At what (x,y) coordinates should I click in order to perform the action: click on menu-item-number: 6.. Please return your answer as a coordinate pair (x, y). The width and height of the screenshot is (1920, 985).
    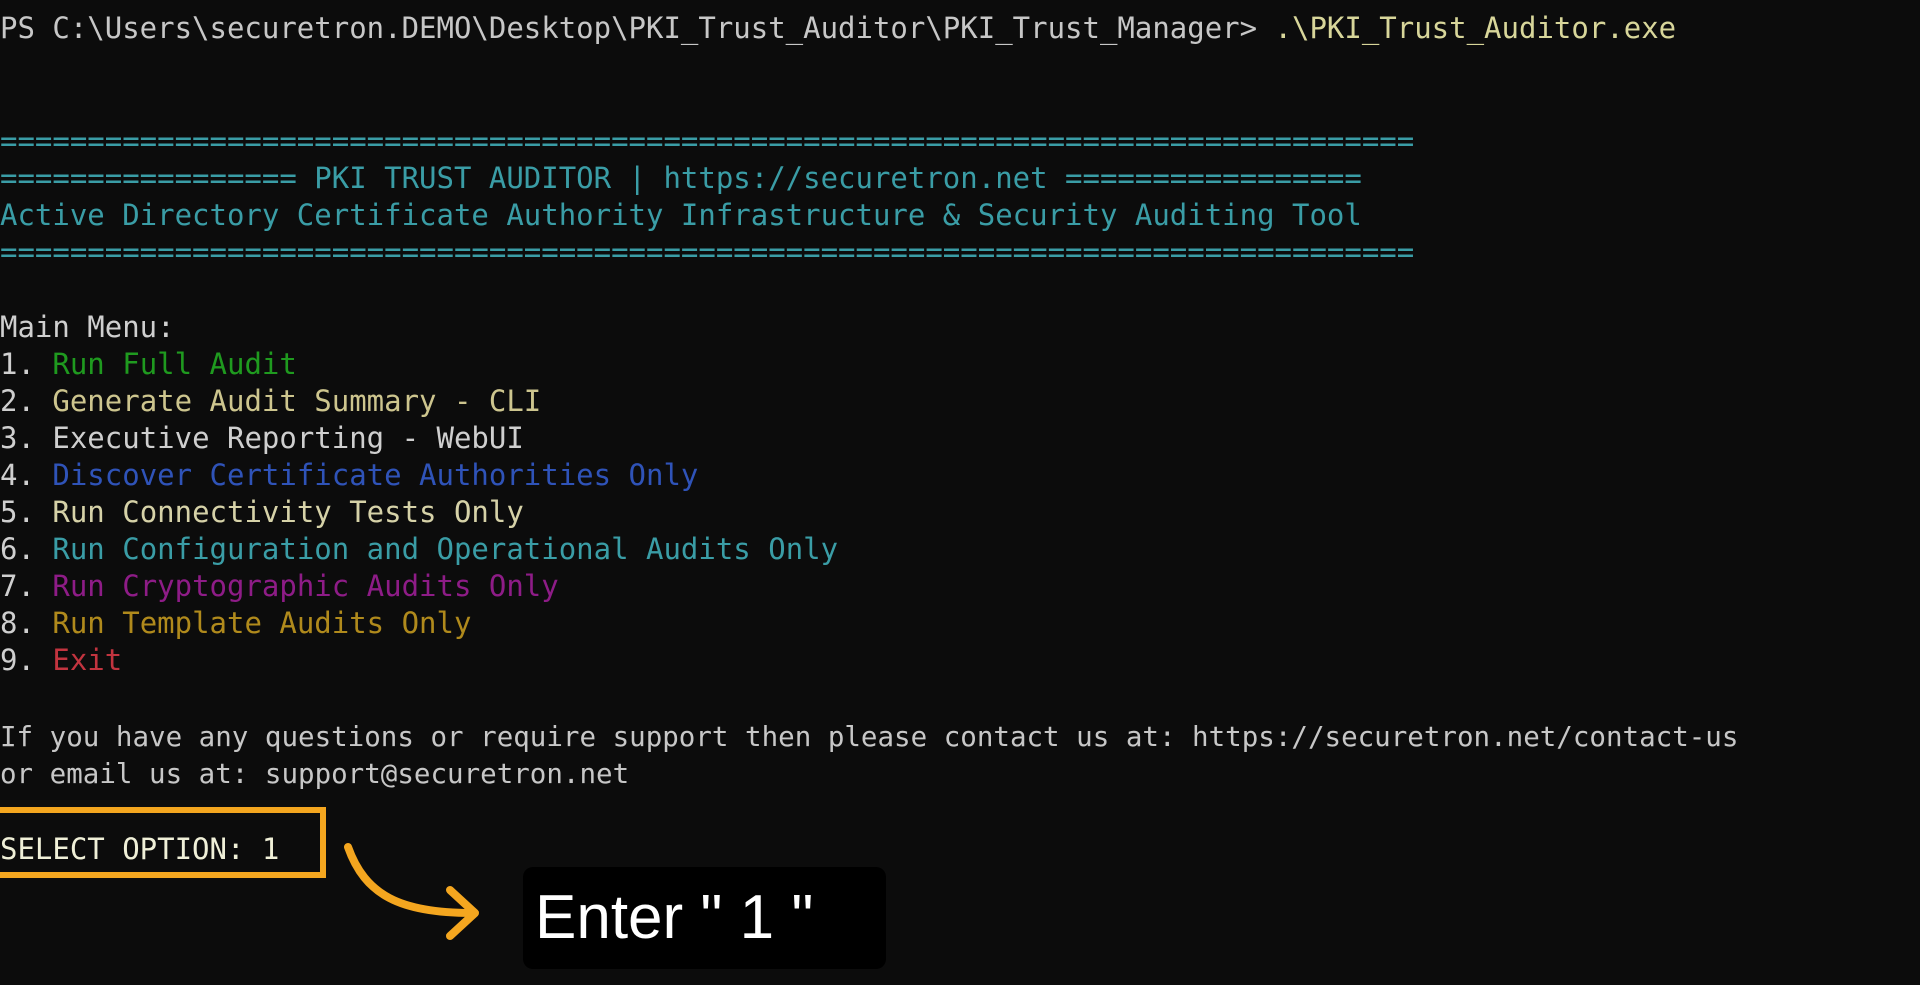
    Looking at the image, I should click on (26, 549).